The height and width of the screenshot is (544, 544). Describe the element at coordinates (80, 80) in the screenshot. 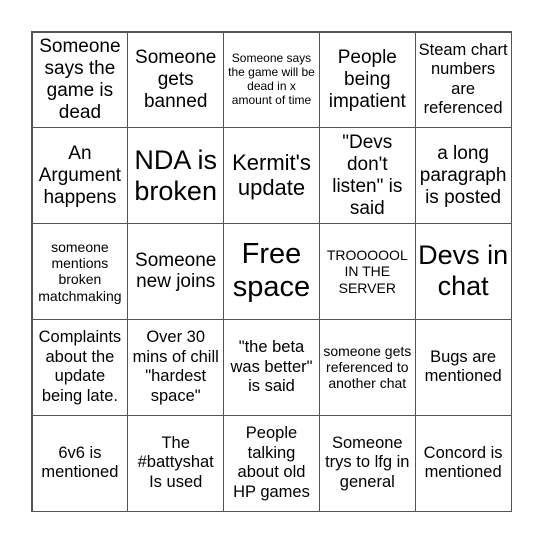

I see `bingo-cell: Someone says the game is dead` at that location.